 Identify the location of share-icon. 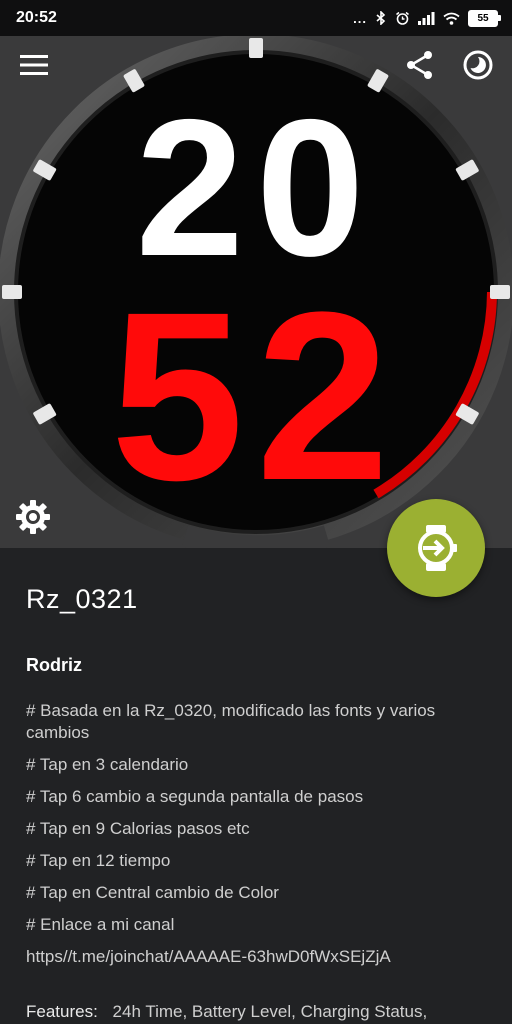
(419, 65).